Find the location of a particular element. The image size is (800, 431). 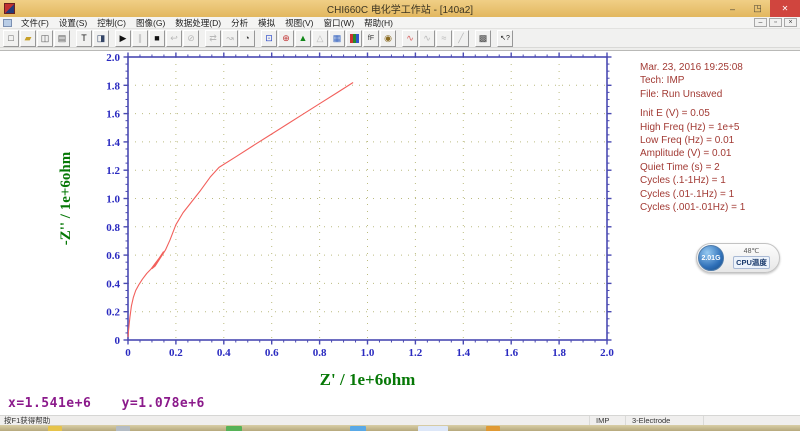

y-tick-label: 0.4 is located at coordinates (113, 284).